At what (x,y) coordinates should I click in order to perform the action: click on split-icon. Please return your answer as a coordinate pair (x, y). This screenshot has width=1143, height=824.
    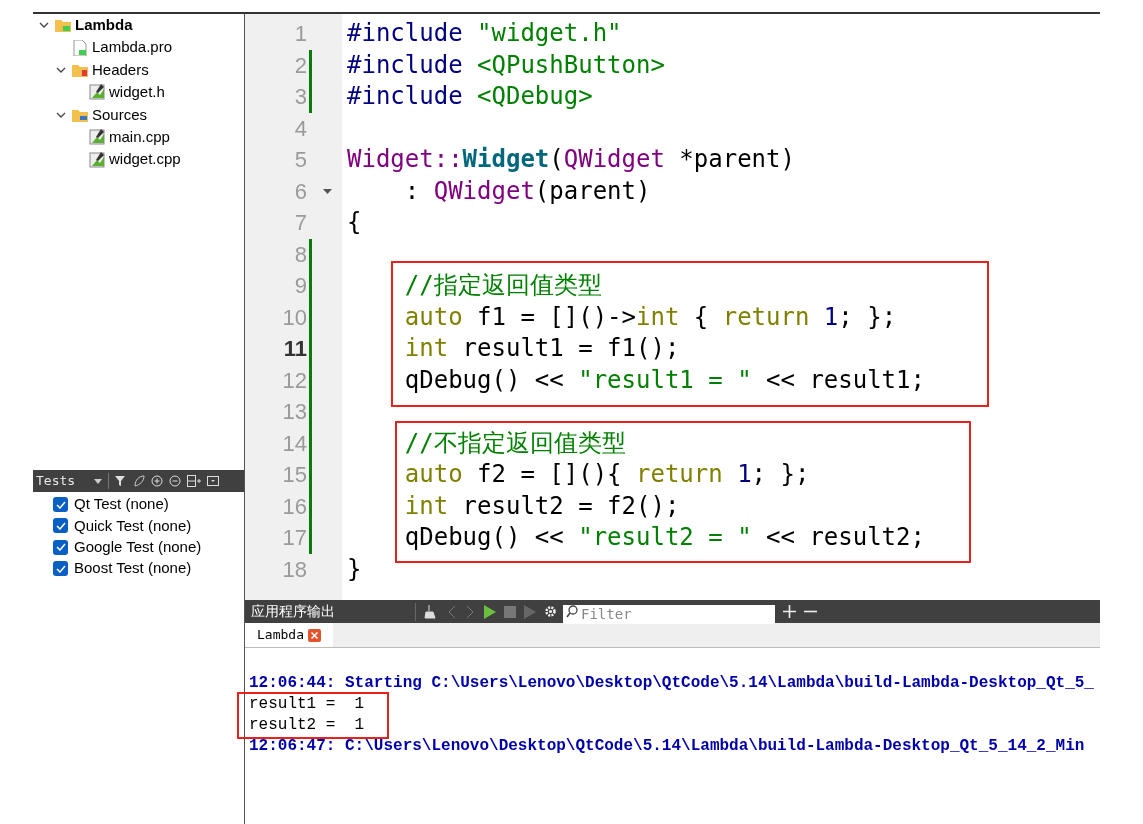
    Looking at the image, I should click on (194, 481).